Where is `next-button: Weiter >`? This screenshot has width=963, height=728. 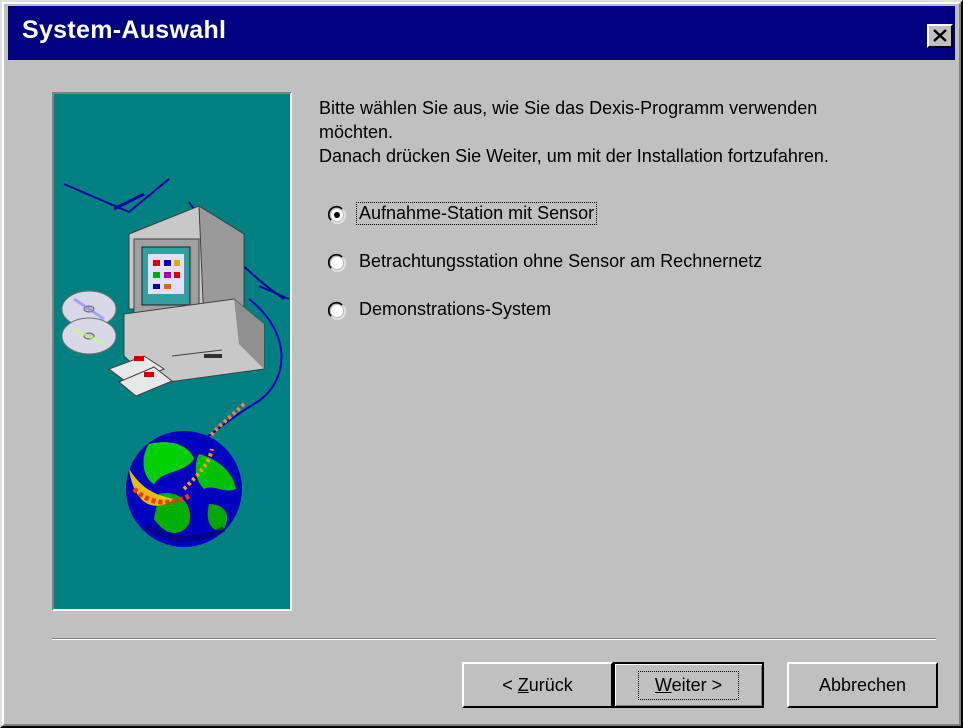 next-button: Weiter > is located at coordinates (688, 685).